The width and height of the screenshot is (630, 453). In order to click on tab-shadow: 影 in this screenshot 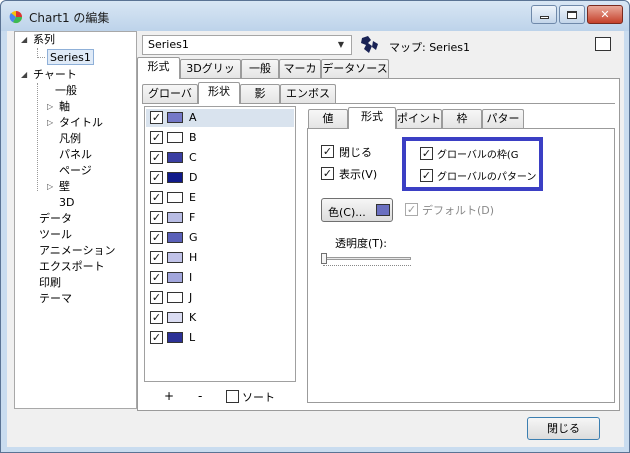, I will do `click(260, 94)`.